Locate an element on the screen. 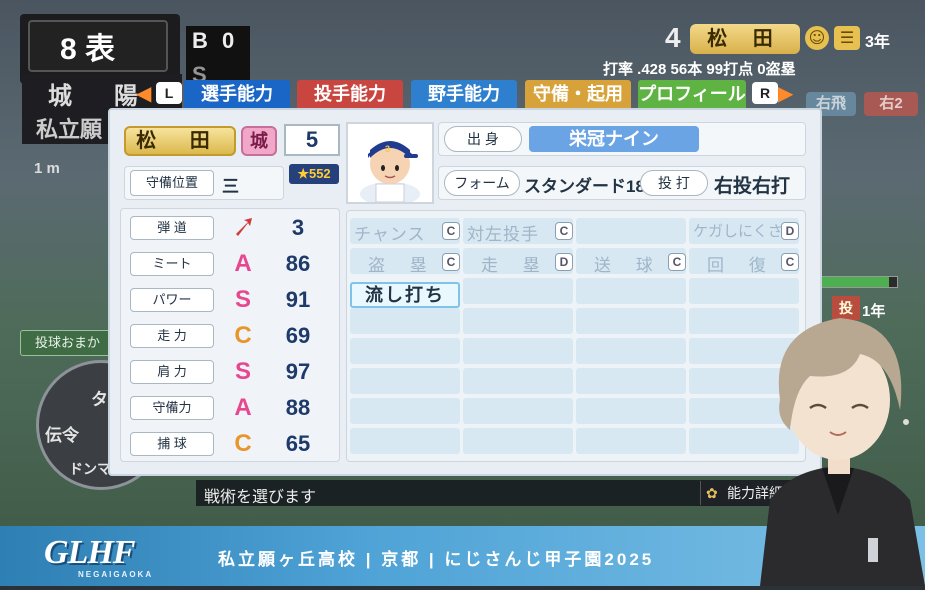 This screenshot has width=925, height=590. stat-value: 65 is located at coordinates (298, 443).